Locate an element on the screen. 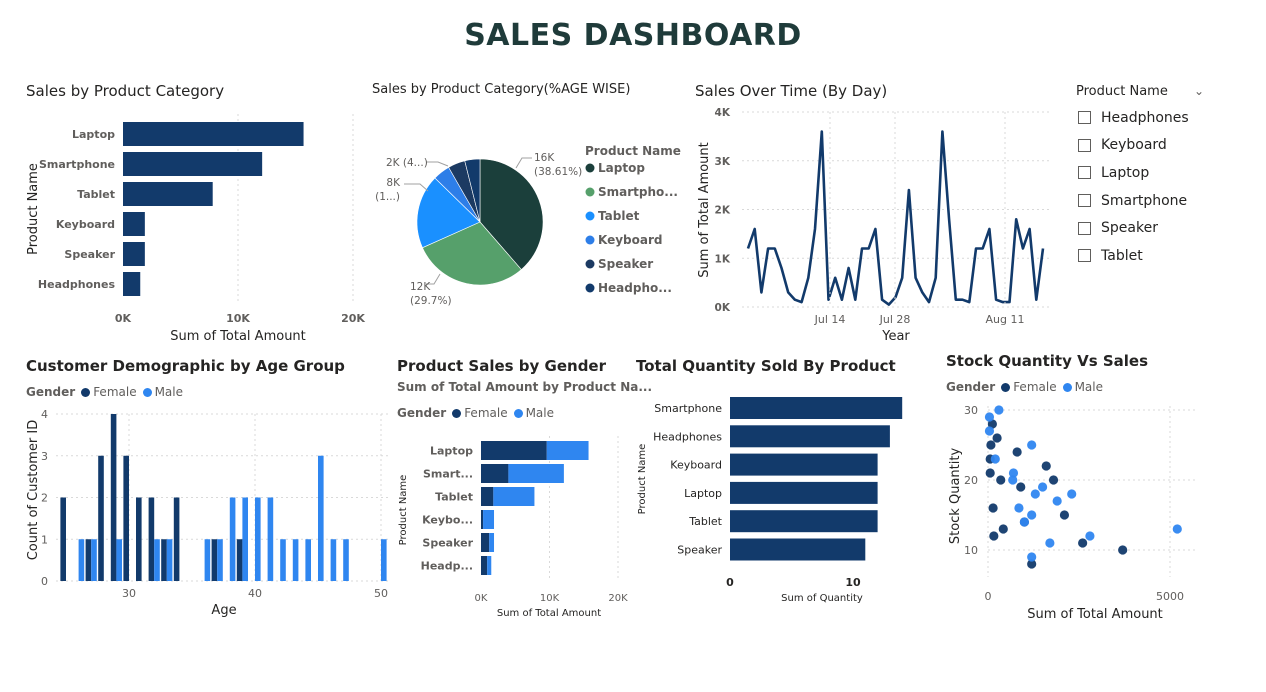  pie-legend-label: Tablet is located at coordinates (619, 216).